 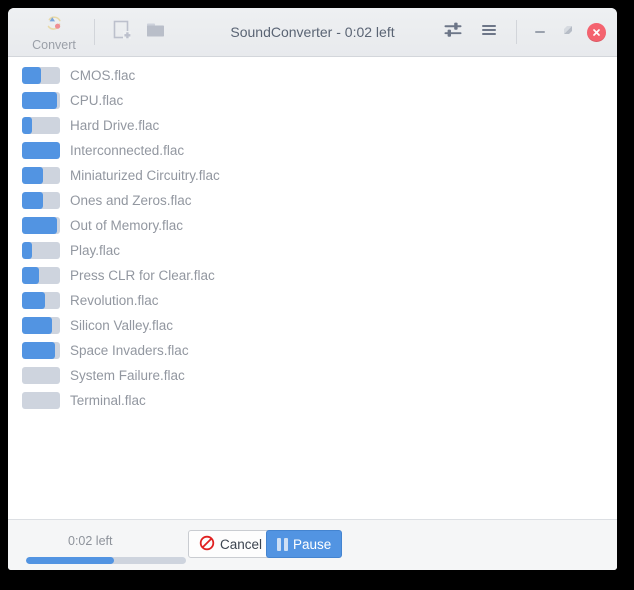 What do you see at coordinates (103, 75) in the screenshot?
I see `file-name-label: CMOS.flac` at bounding box center [103, 75].